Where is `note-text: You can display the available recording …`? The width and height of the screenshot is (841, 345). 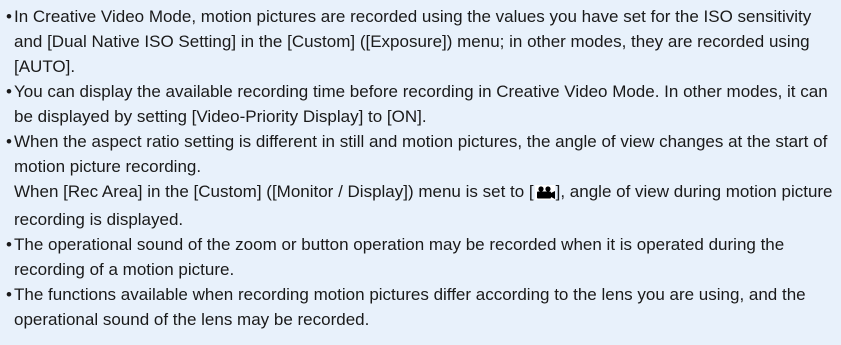
note-text: You can display the available recording … is located at coordinates (421, 104).